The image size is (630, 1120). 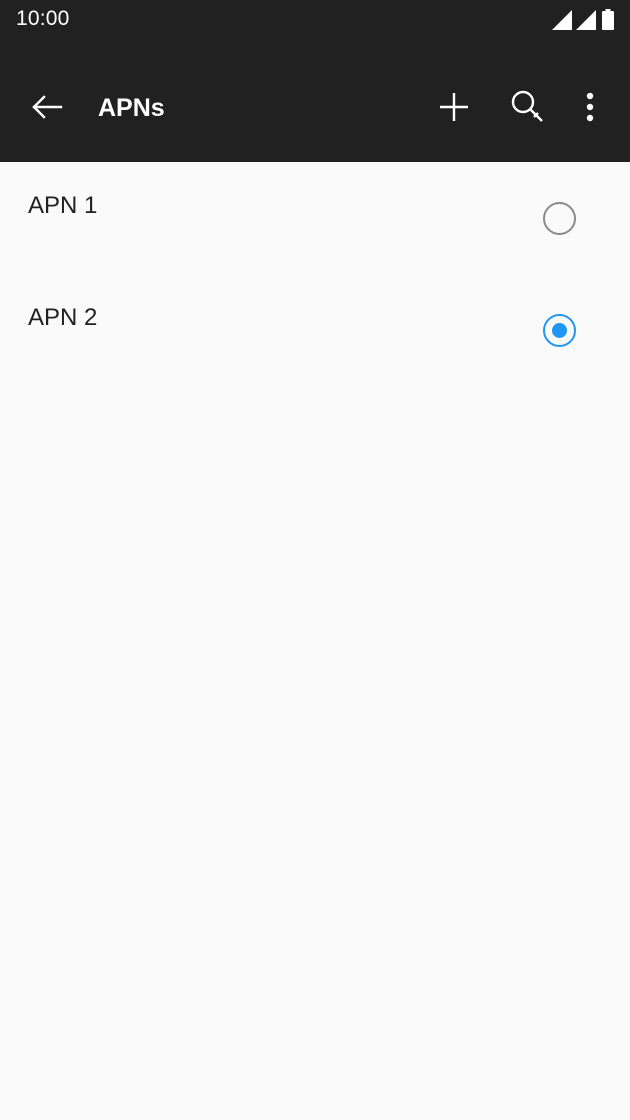 I want to click on apn-name: APN 1, so click(x=63, y=205).